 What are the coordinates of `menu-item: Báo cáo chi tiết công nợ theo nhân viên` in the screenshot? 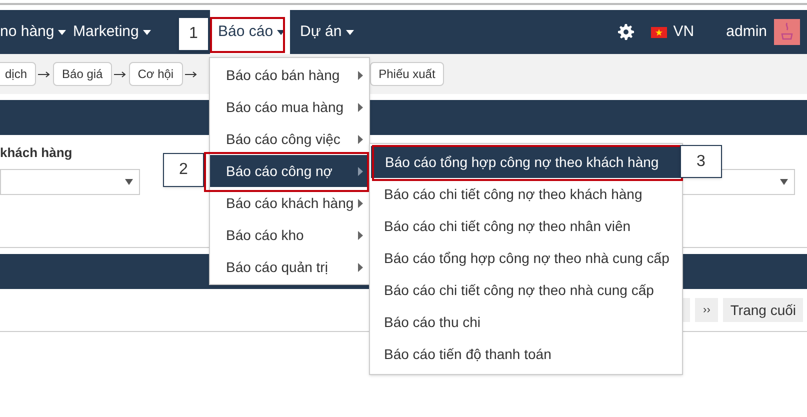 It's located at (526, 226).